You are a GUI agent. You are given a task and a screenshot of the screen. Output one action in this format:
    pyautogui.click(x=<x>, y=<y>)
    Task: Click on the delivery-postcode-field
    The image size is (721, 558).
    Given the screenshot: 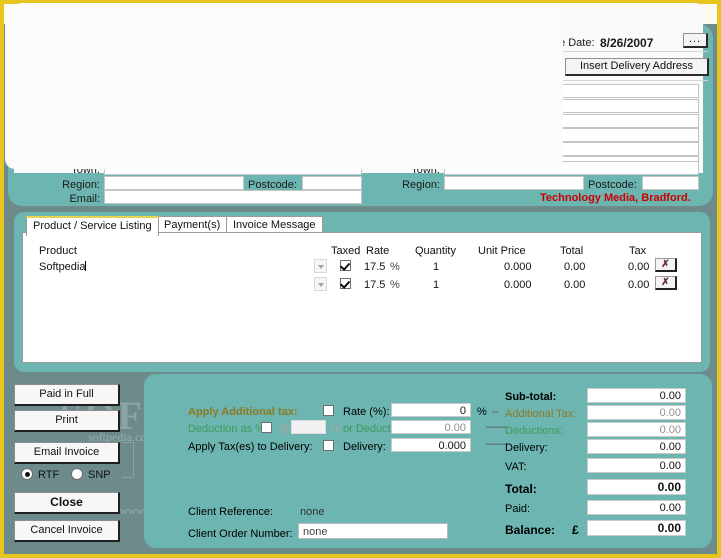 What is the action you would take?
    pyautogui.click(x=670, y=183)
    